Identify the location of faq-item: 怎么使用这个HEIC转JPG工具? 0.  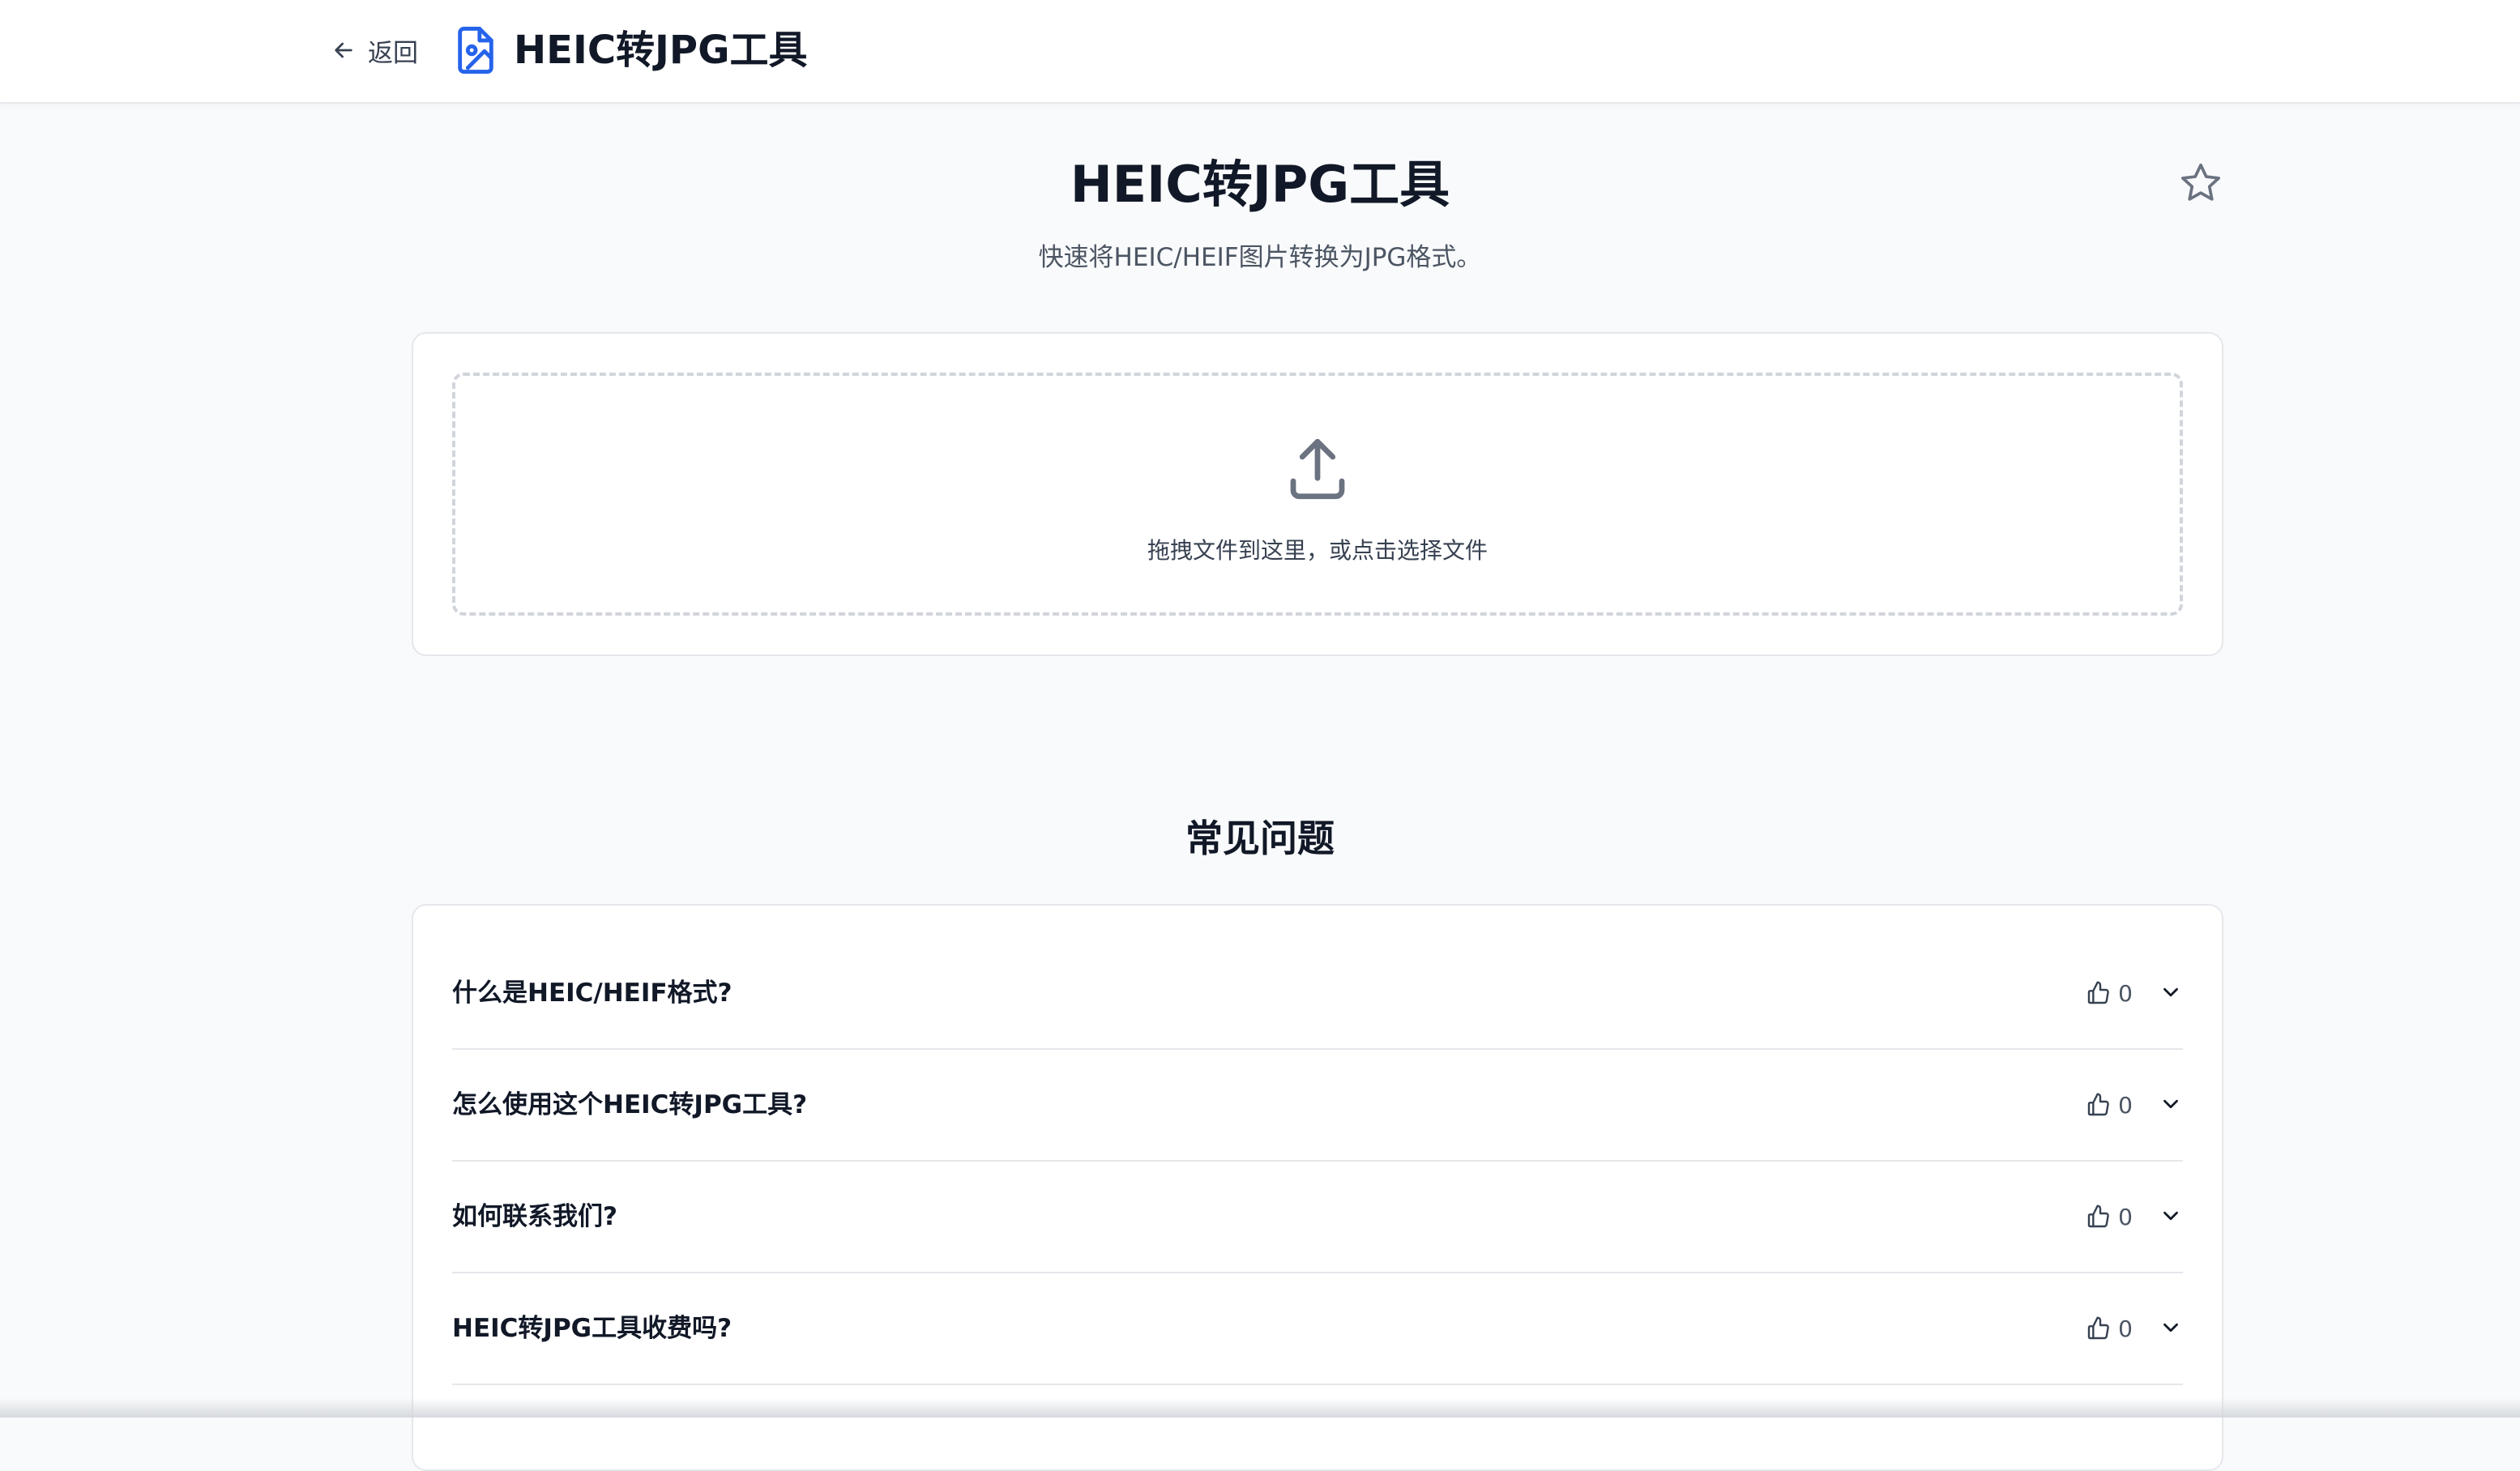
(1317, 1106).